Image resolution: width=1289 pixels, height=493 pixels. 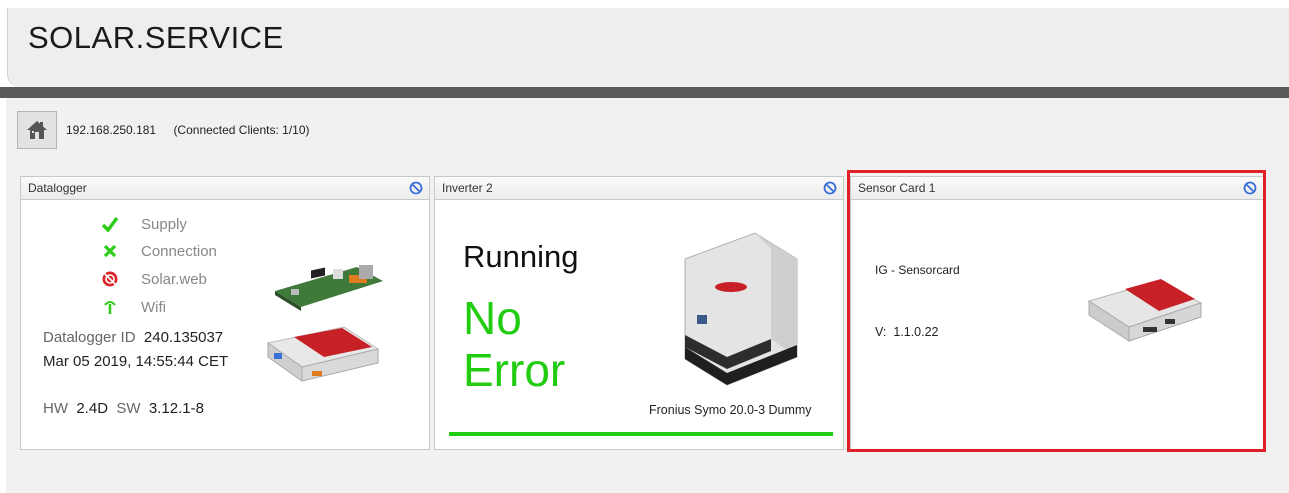 I want to click on sensor-version-value: 1.1.0.22, so click(x=916, y=332).